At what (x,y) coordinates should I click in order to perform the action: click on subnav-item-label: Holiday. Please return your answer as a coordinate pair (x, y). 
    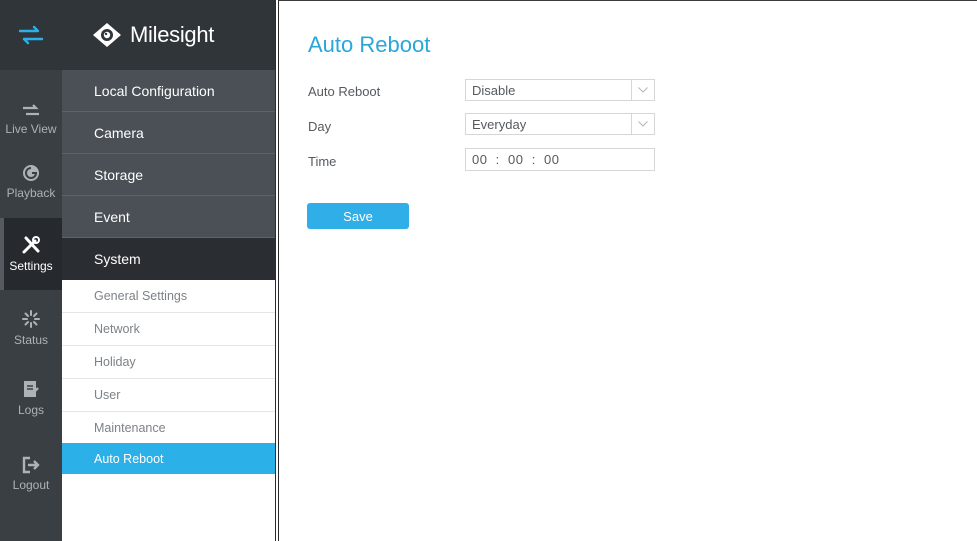
    Looking at the image, I should click on (115, 362).